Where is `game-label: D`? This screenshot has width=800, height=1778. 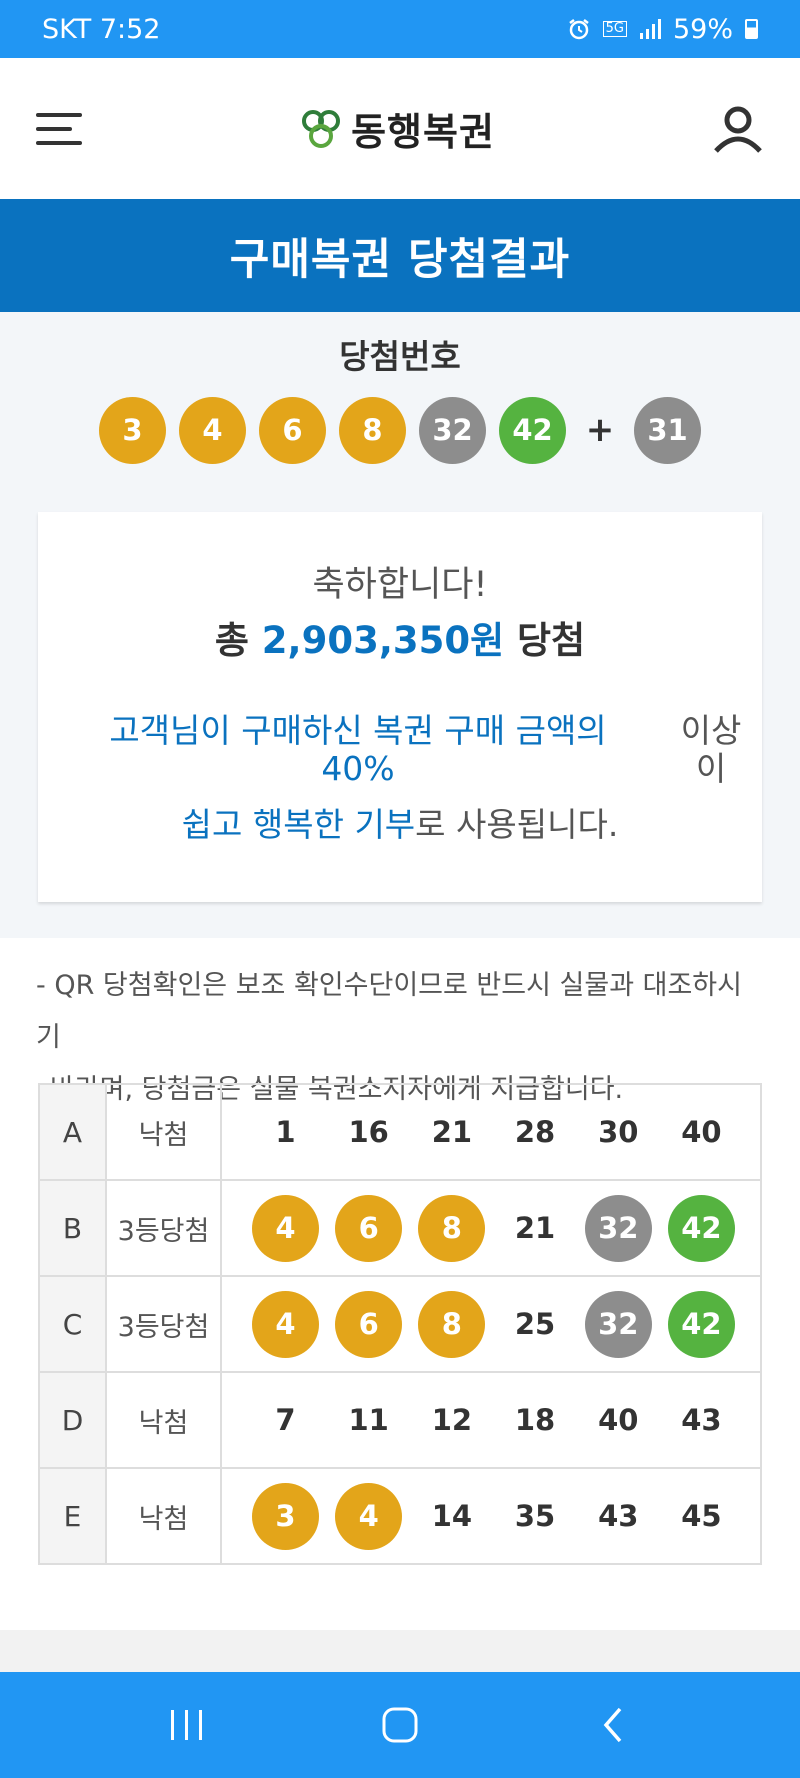 game-label: D is located at coordinates (72, 1420).